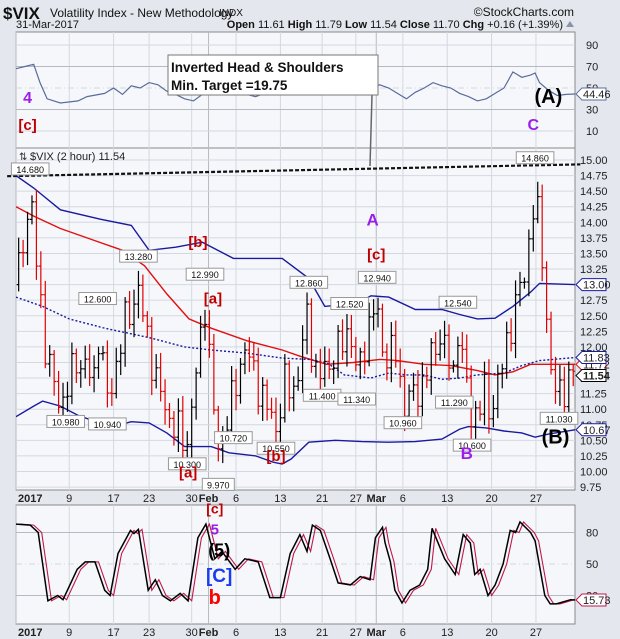  What do you see at coordinates (209, 633) in the screenshot?
I see `date-tick-label: Feb` at bounding box center [209, 633].